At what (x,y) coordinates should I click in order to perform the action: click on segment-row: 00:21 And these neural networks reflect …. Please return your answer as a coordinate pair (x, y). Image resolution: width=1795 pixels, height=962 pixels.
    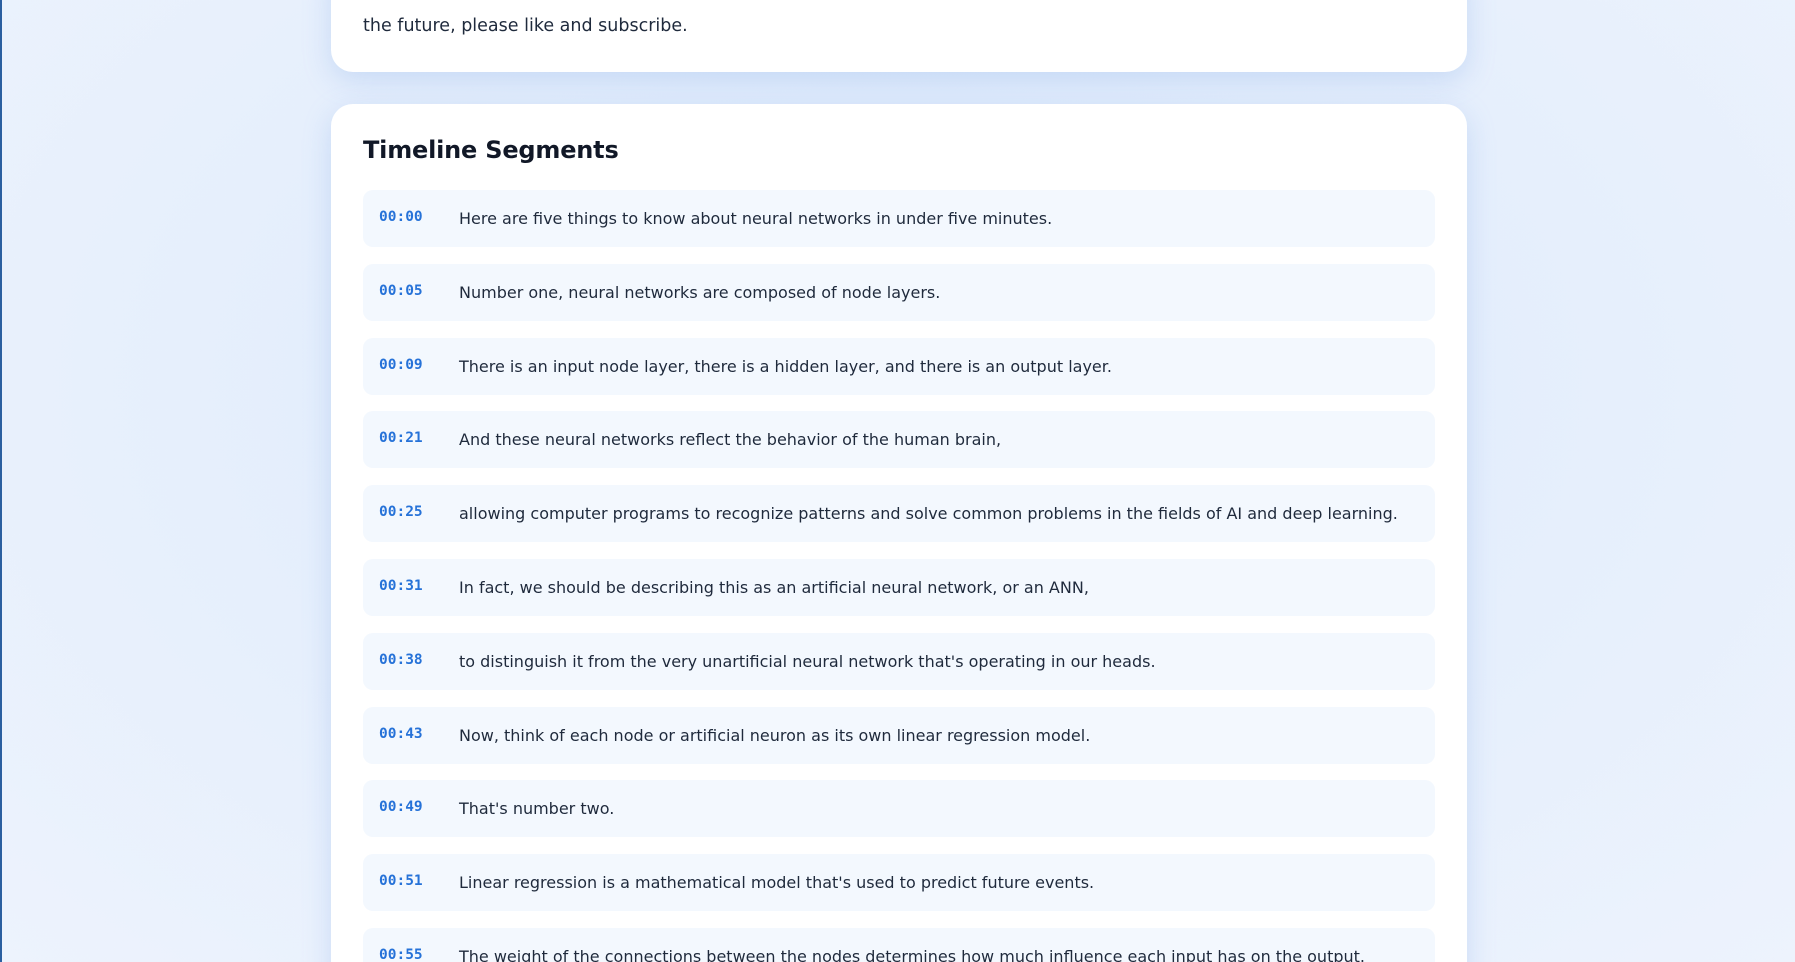
    Looking at the image, I should click on (899, 440).